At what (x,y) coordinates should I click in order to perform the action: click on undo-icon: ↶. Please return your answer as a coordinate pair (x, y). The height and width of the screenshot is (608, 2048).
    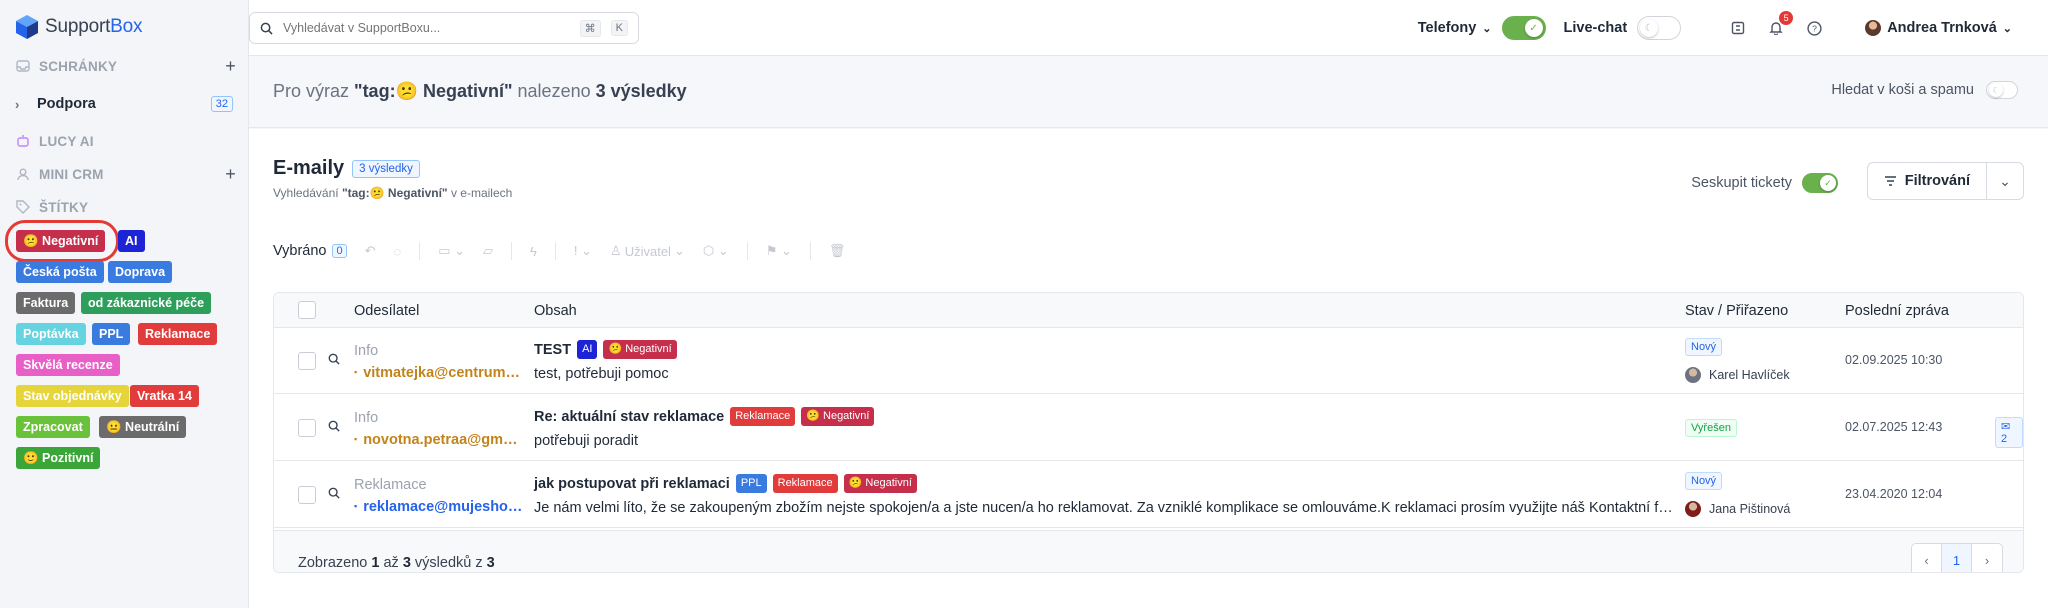
    Looking at the image, I should click on (370, 251).